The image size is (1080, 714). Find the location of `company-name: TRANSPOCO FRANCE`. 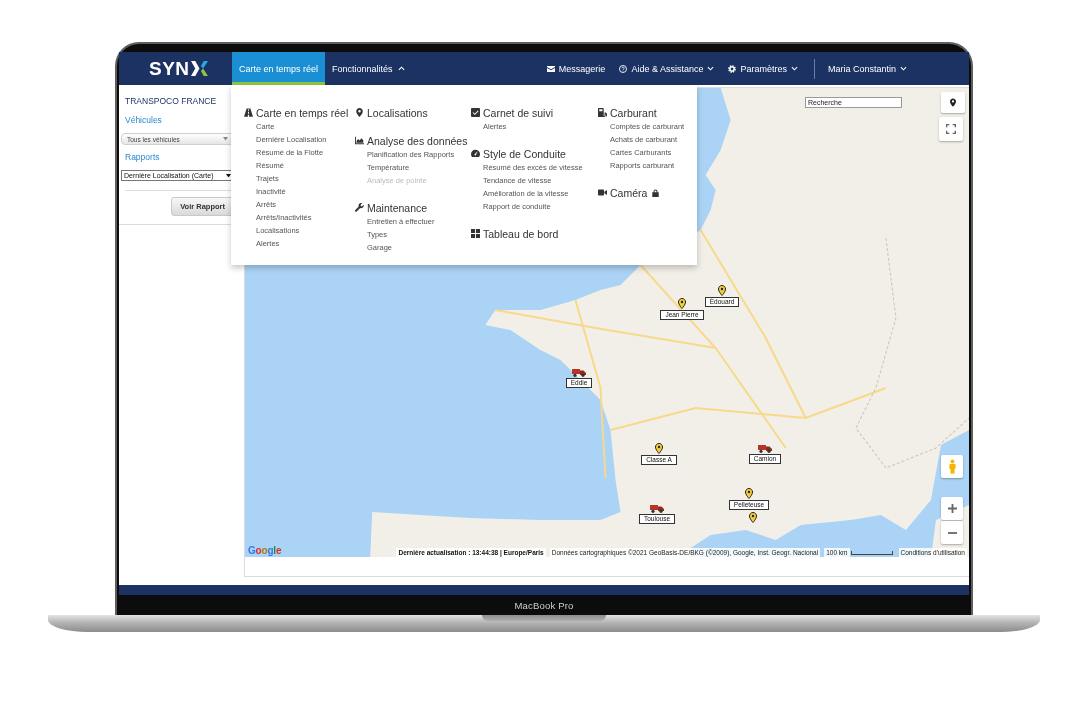

company-name: TRANSPOCO FRANCE is located at coordinates (171, 101).